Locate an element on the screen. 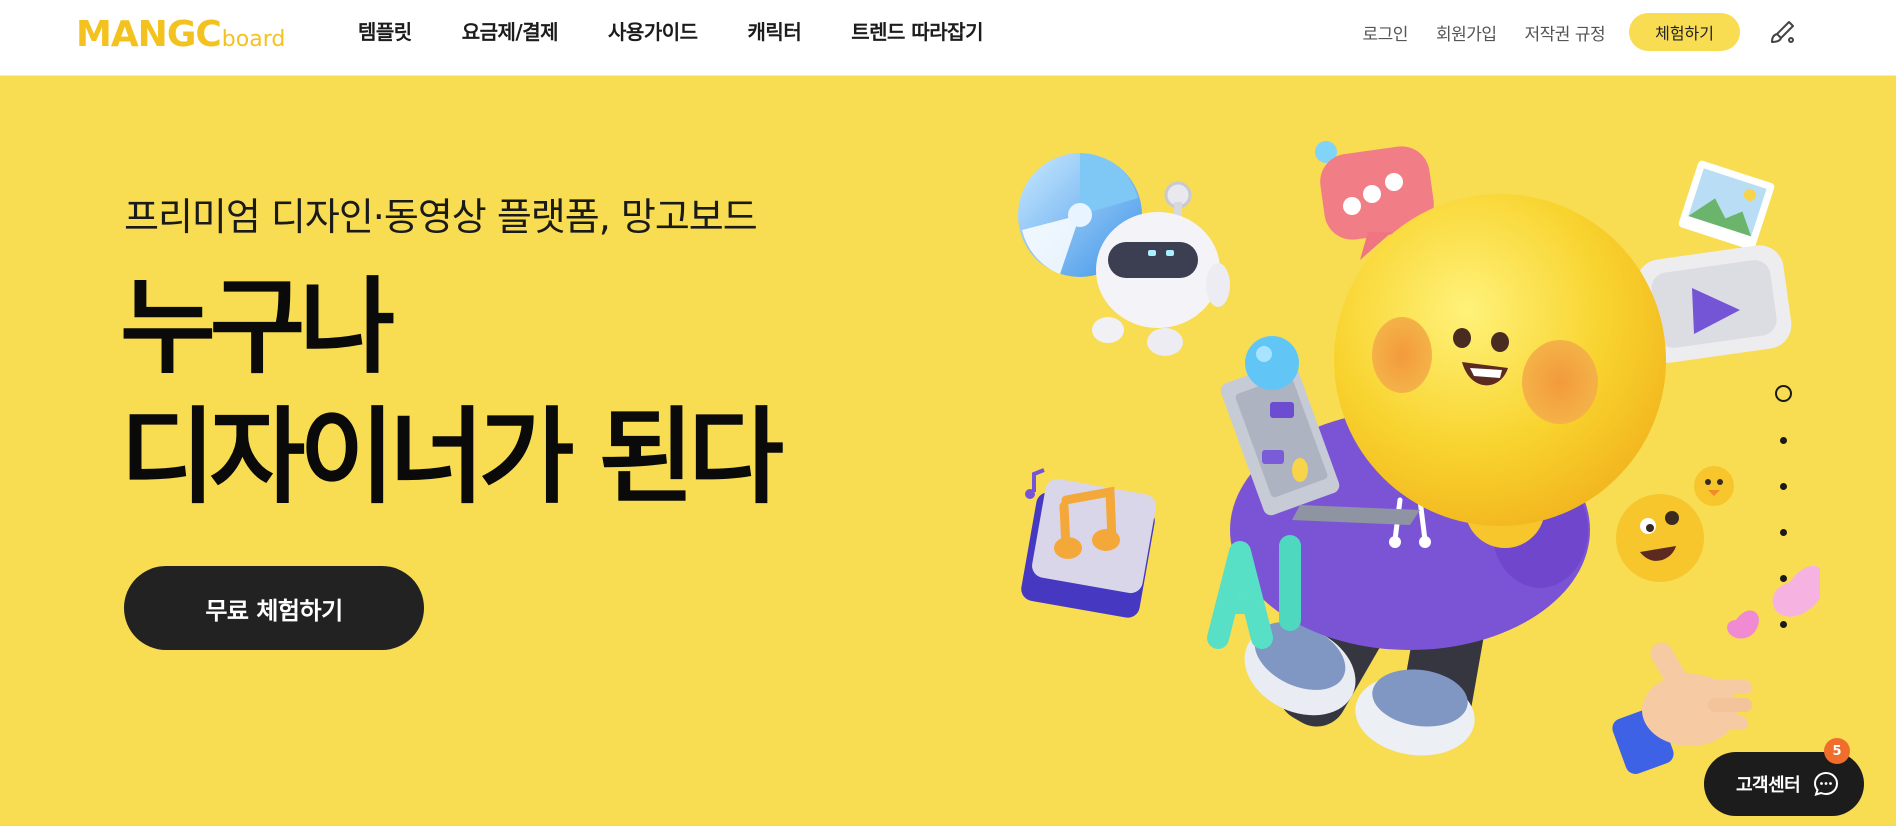 Image resolution: width=1896 pixels, height=826 pixels. chat-icon is located at coordinates (1826, 784).